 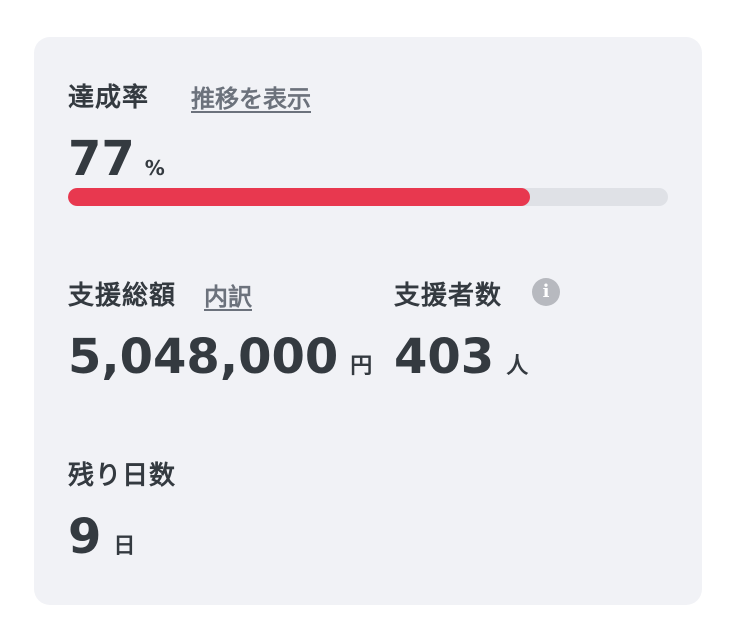 I want to click on days-left-value: 9, so click(x=85, y=537).